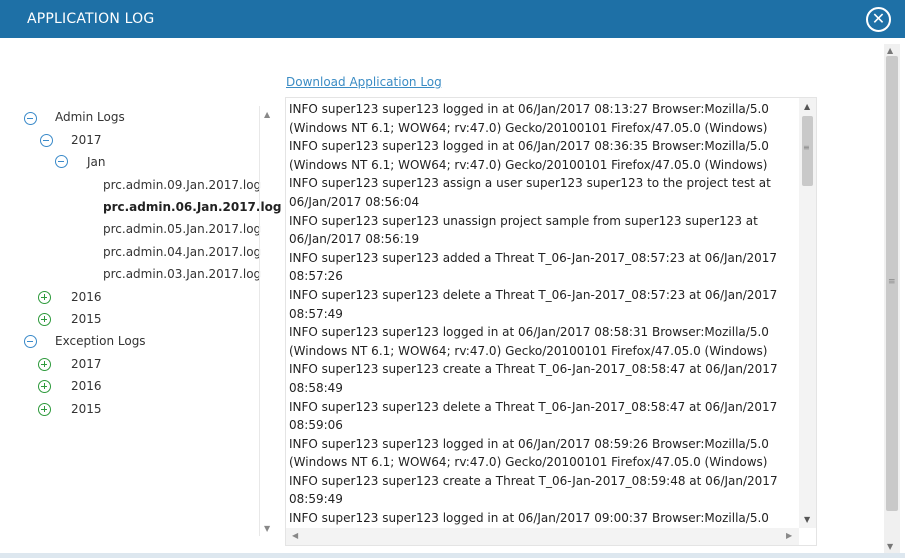  I want to click on tree-file-item: prc.admin.03.Jan.2017.log, so click(182, 274).